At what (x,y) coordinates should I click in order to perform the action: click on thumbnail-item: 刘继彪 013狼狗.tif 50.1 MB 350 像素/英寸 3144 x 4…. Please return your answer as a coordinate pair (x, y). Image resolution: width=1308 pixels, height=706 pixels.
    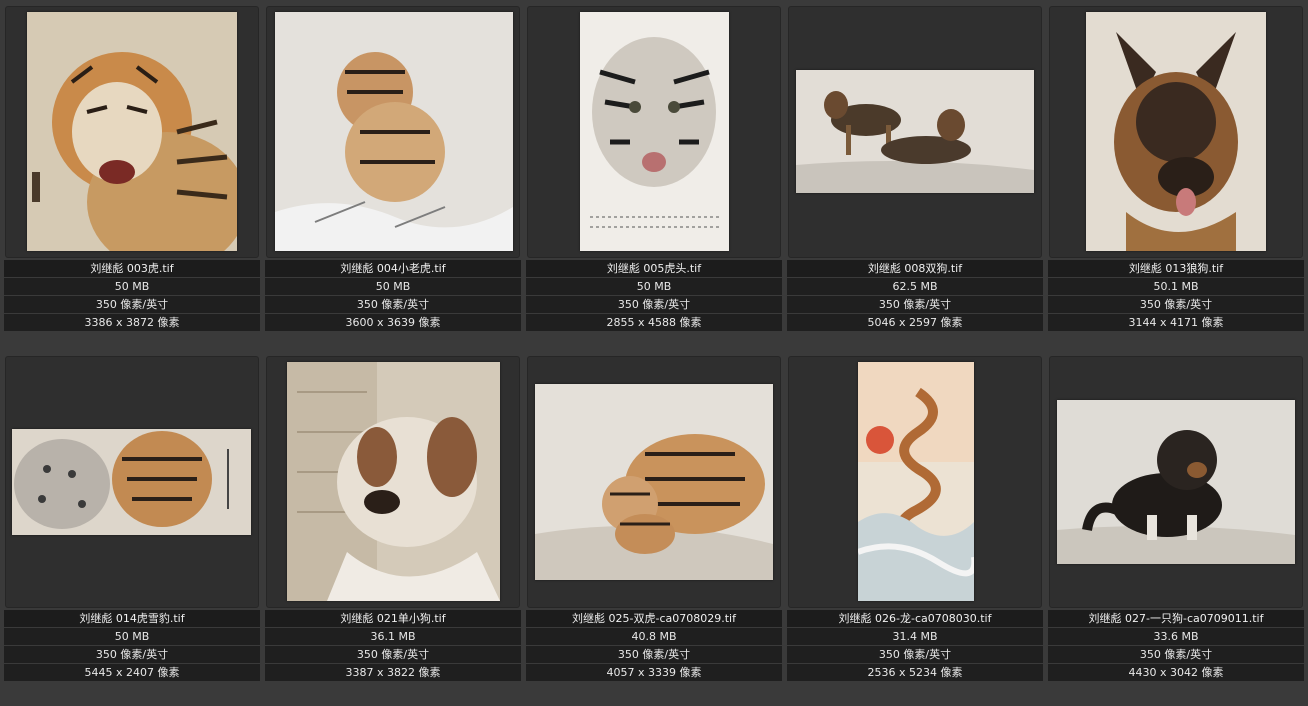
    Looking at the image, I should click on (1176, 171).